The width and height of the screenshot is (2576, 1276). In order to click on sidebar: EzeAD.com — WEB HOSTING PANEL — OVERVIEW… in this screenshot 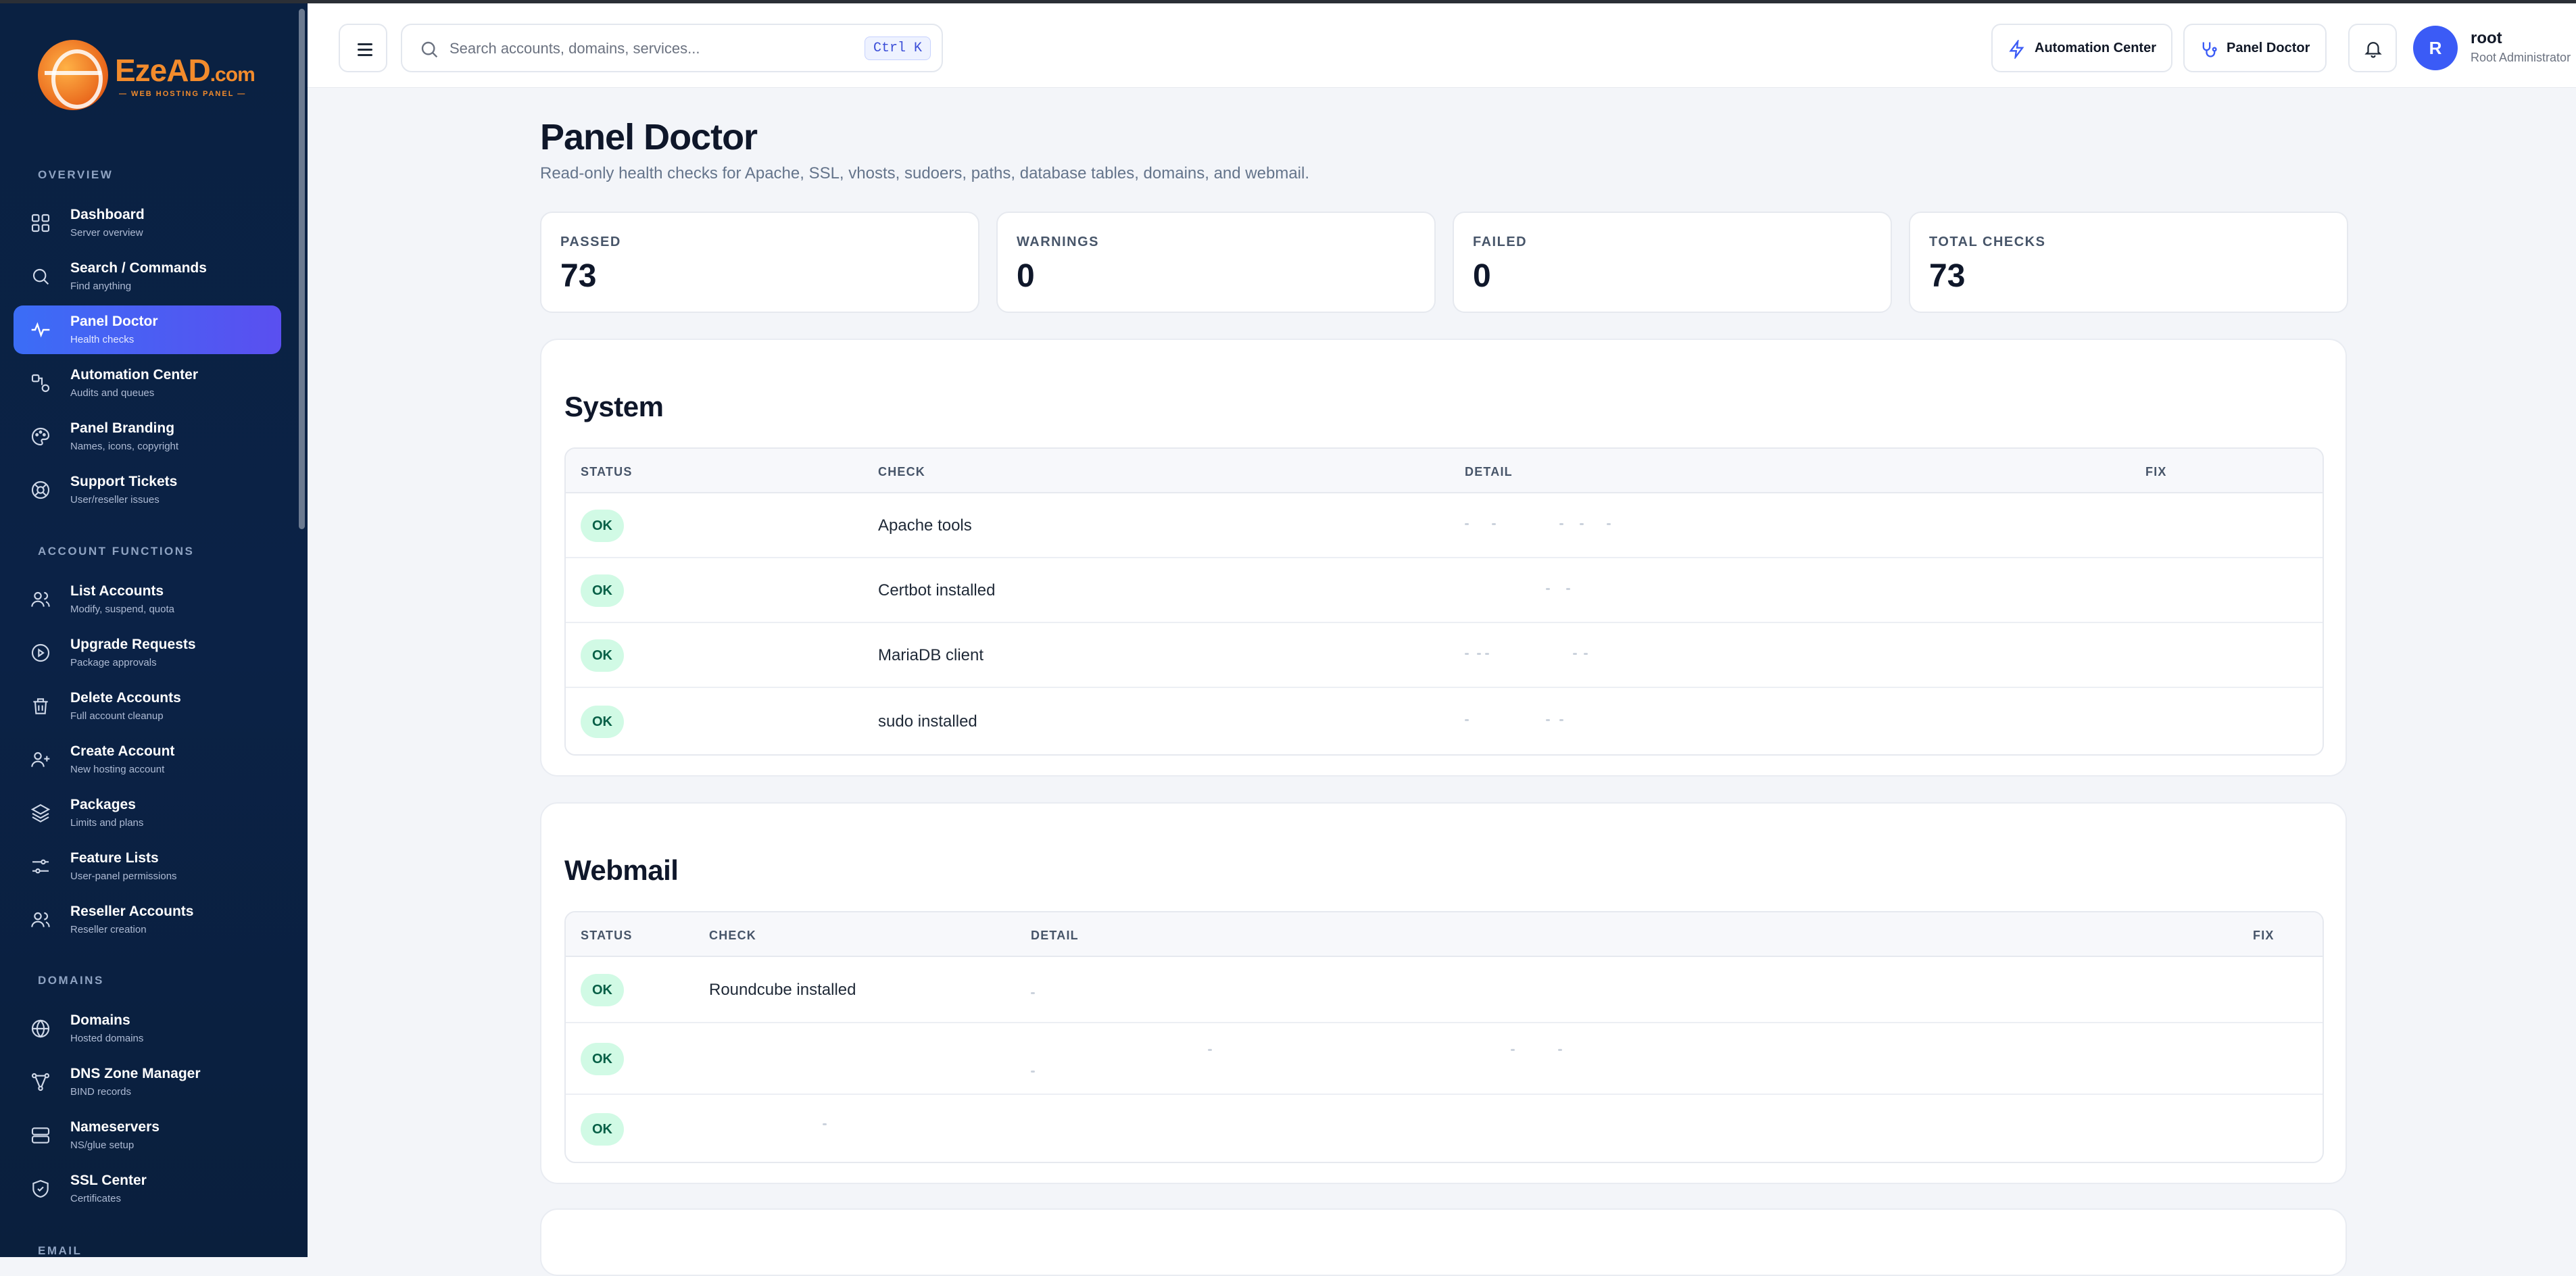, I will do `click(154, 630)`.